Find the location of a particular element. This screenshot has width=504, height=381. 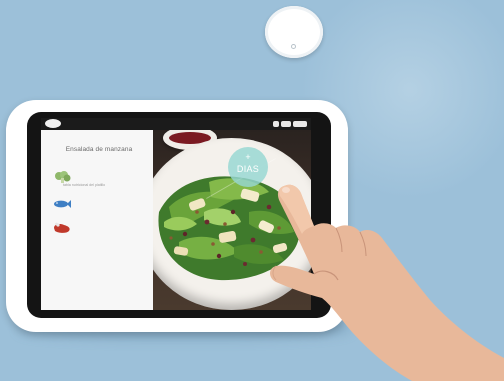

ceiling-sensor-device is located at coordinates (294, 32).